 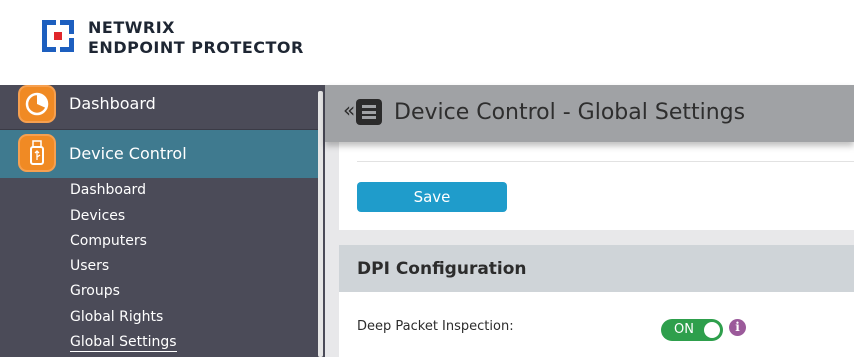 What do you see at coordinates (108, 241) in the screenshot?
I see `subnav-item-computers: Computers` at bounding box center [108, 241].